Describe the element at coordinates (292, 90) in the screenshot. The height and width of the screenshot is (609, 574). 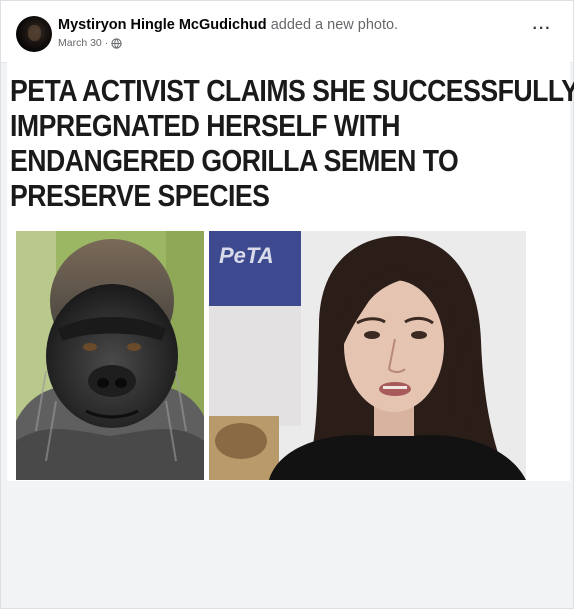
I see `headline-line: PETA ACTIVIST CLAIMS SHE SUCCESSFULLY` at that location.